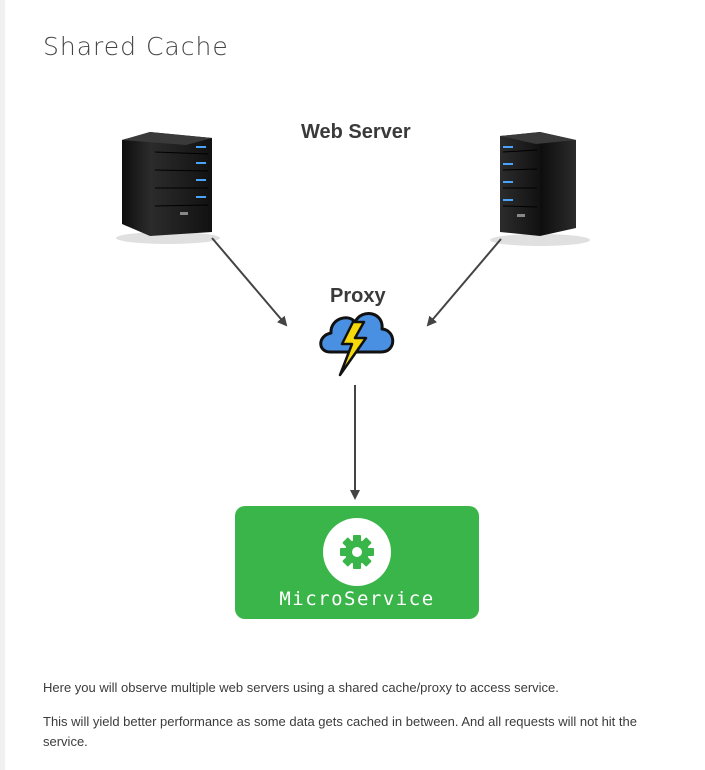 This screenshot has height=770, width=705. I want to click on web-server-label: Web Server, so click(356, 132).